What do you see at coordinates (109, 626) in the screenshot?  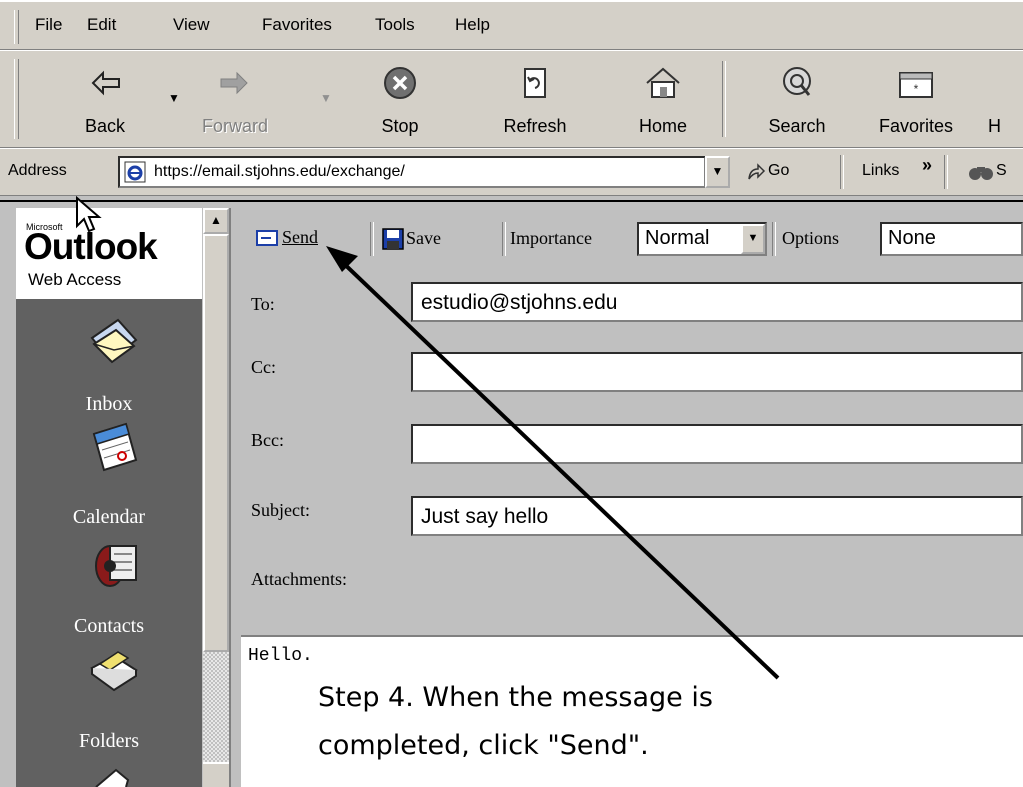 I see `nav-contacts-label: Contacts` at bounding box center [109, 626].